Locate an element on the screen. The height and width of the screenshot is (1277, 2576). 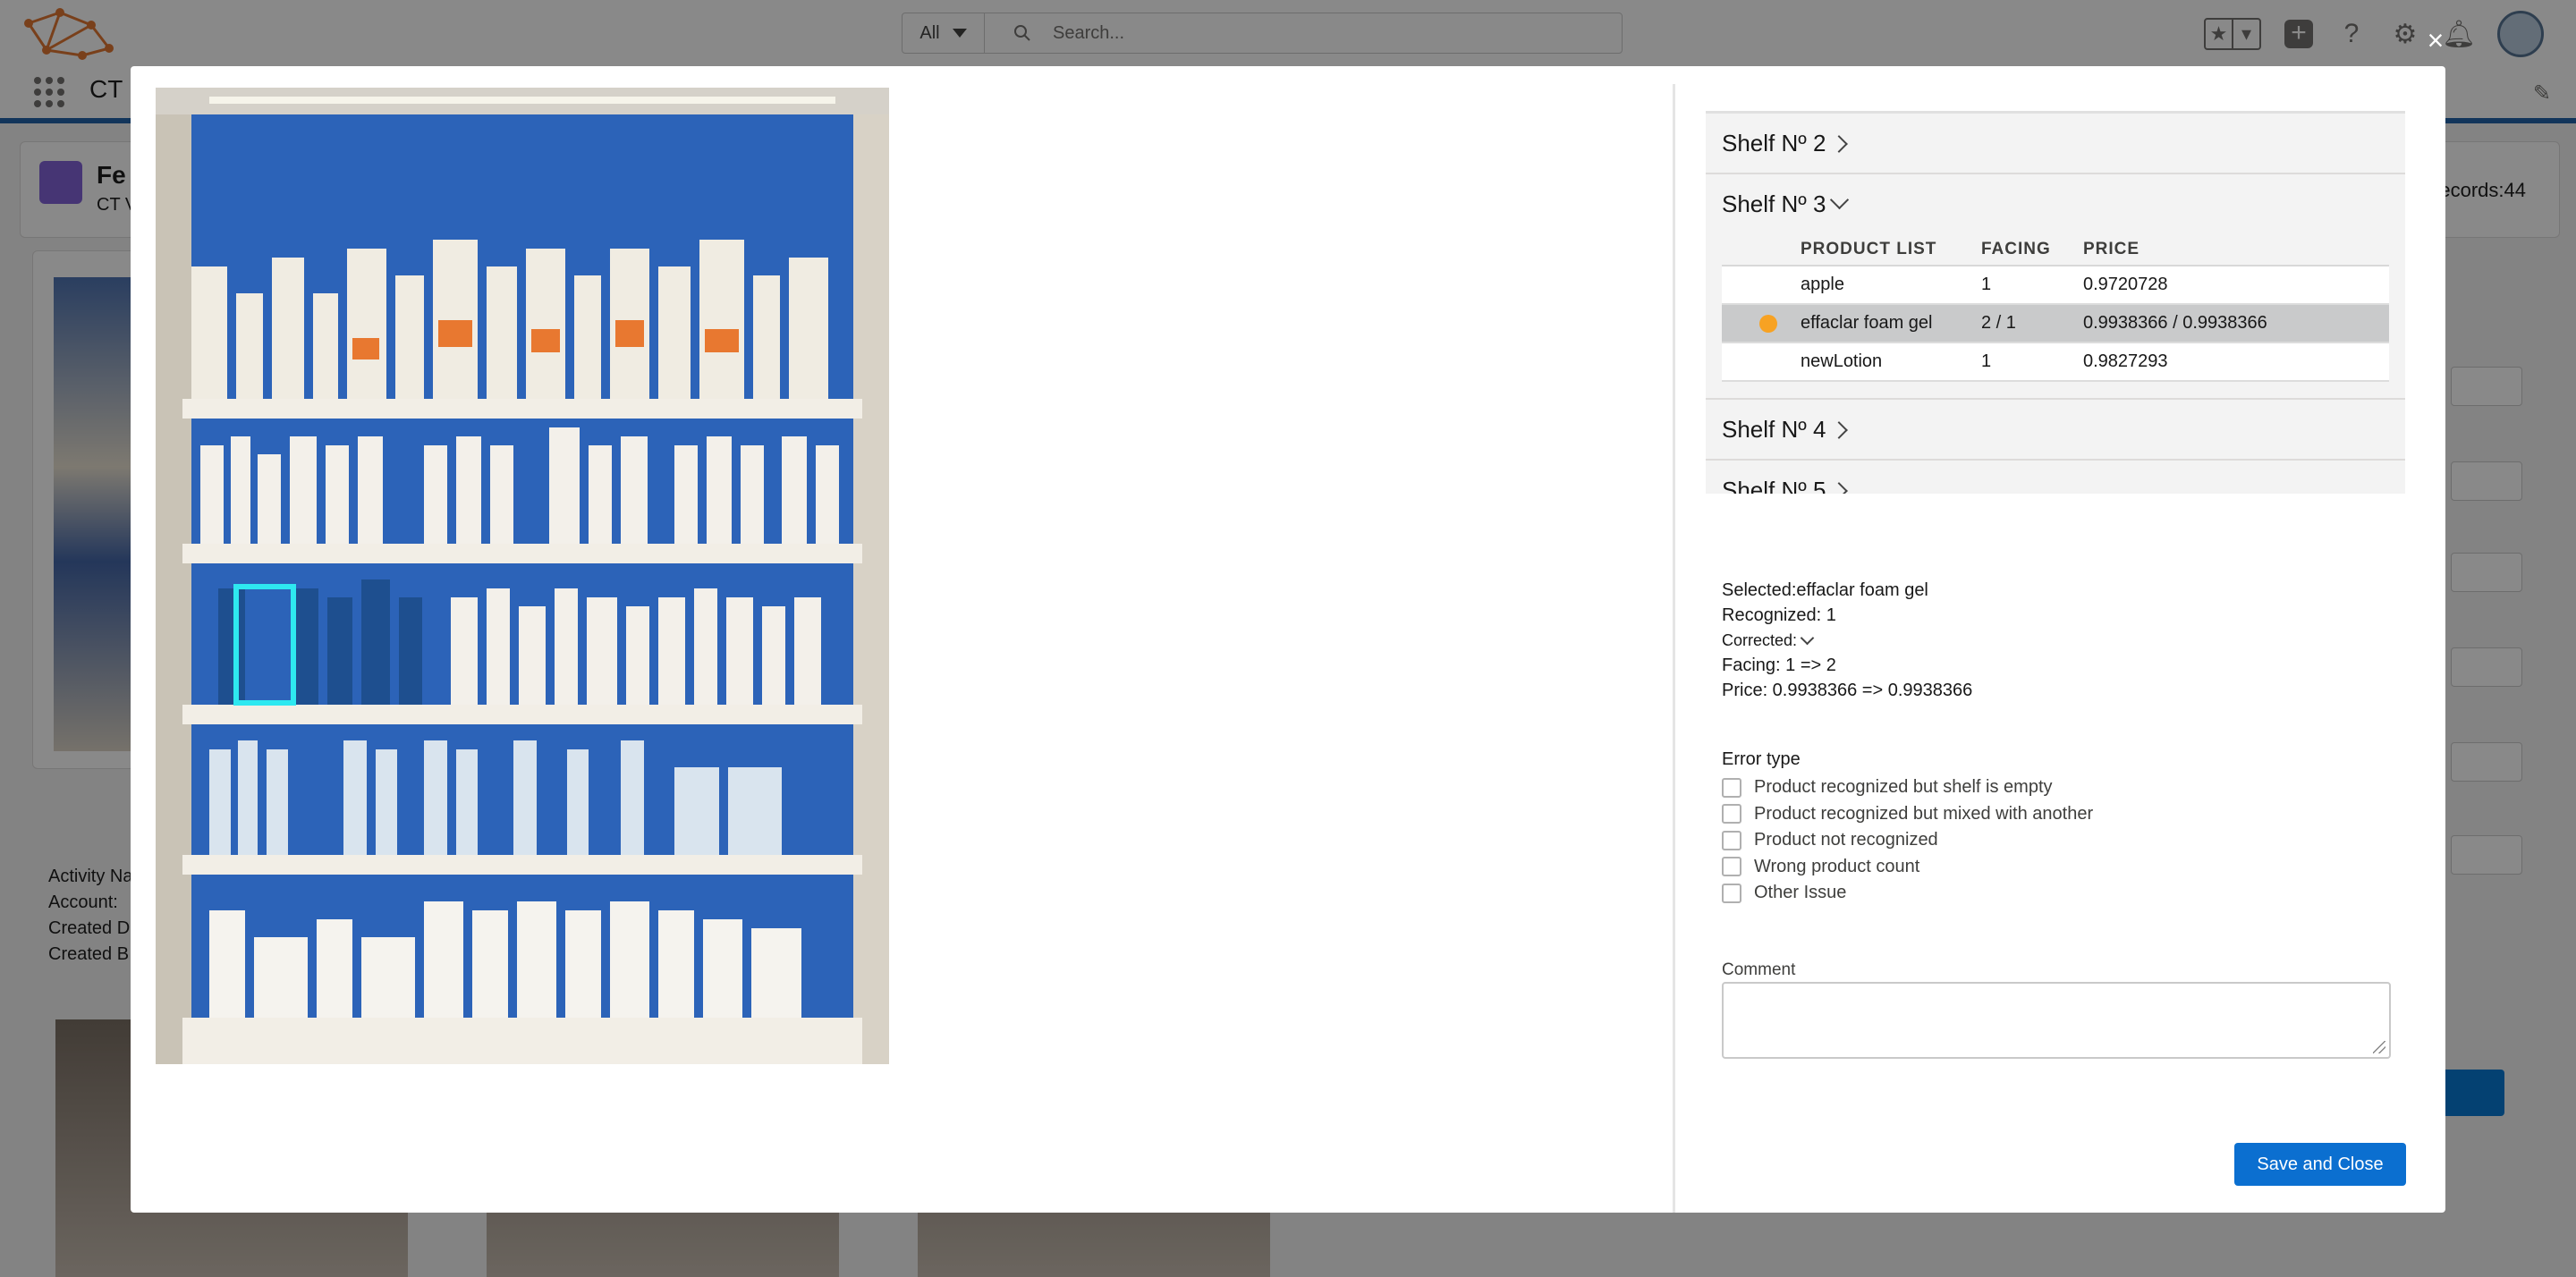
error-option: Wrong product count is located at coordinates (1907, 867).